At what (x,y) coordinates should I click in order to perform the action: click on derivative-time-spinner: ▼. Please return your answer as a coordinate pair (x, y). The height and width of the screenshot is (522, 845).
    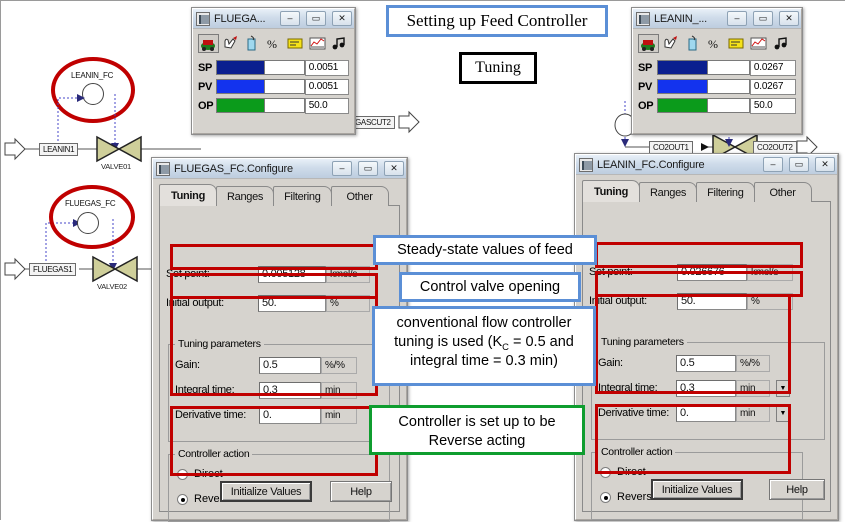
    Looking at the image, I should click on (783, 413).